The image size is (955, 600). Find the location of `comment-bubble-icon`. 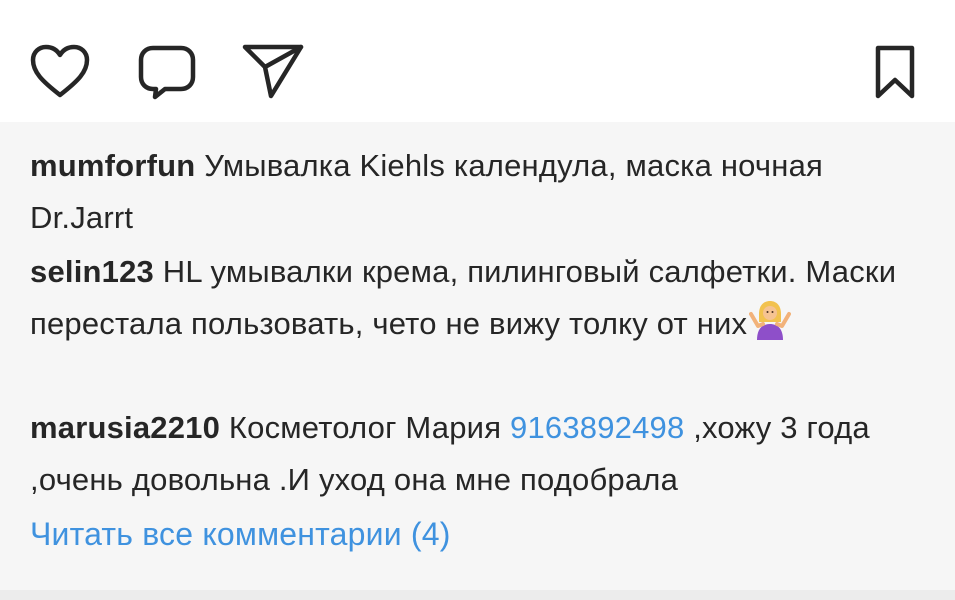

comment-bubble-icon is located at coordinates (167, 72).